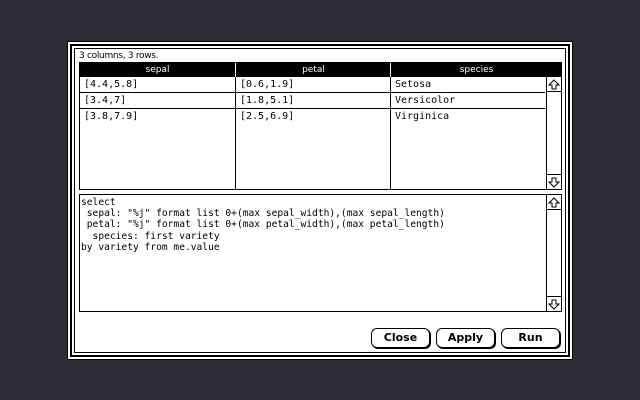 The height and width of the screenshot is (400, 640). Describe the element at coordinates (476, 70) in the screenshot. I see `column-header-species: species` at that location.